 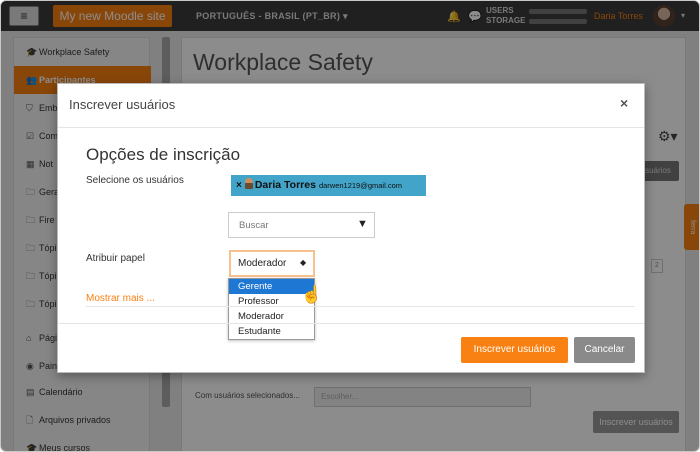 What do you see at coordinates (604, 350) in the screenshot?
I see `cancel-button: Cancelar` at bounding box center [604, 350].